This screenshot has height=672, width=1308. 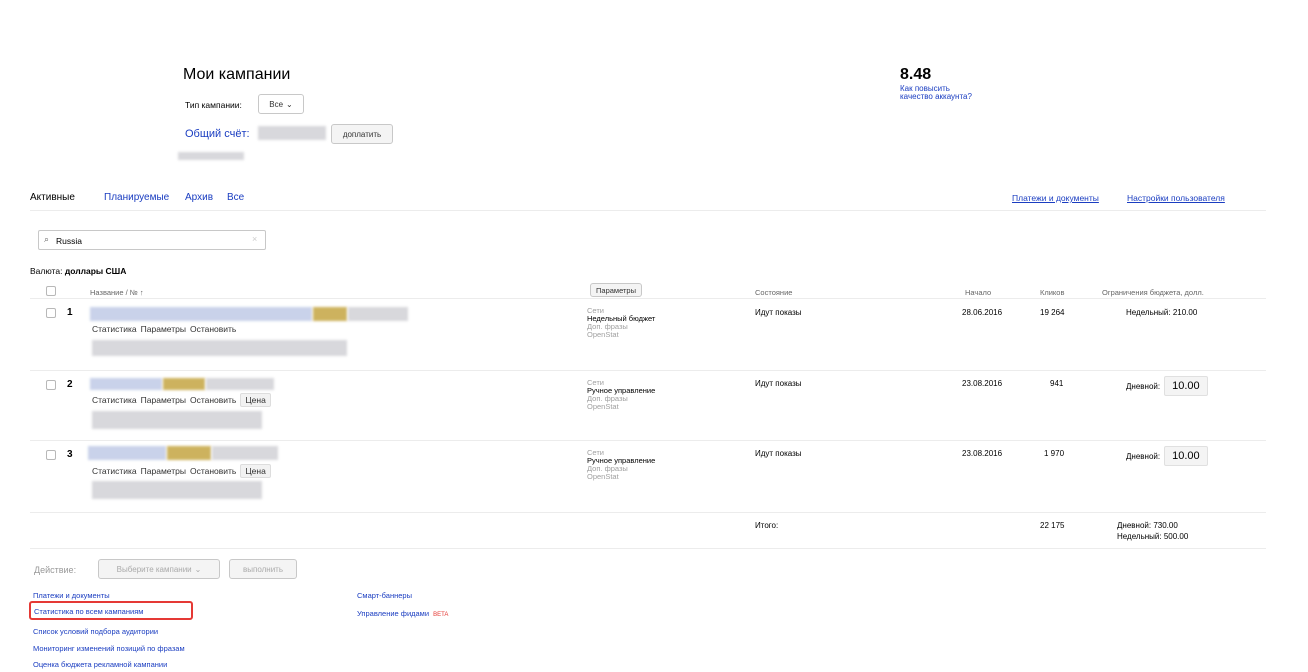 What do you see at coordinates (55, 570) in the screenshot?
I see `action-label: Действие:` at bounding box center [55, 570].